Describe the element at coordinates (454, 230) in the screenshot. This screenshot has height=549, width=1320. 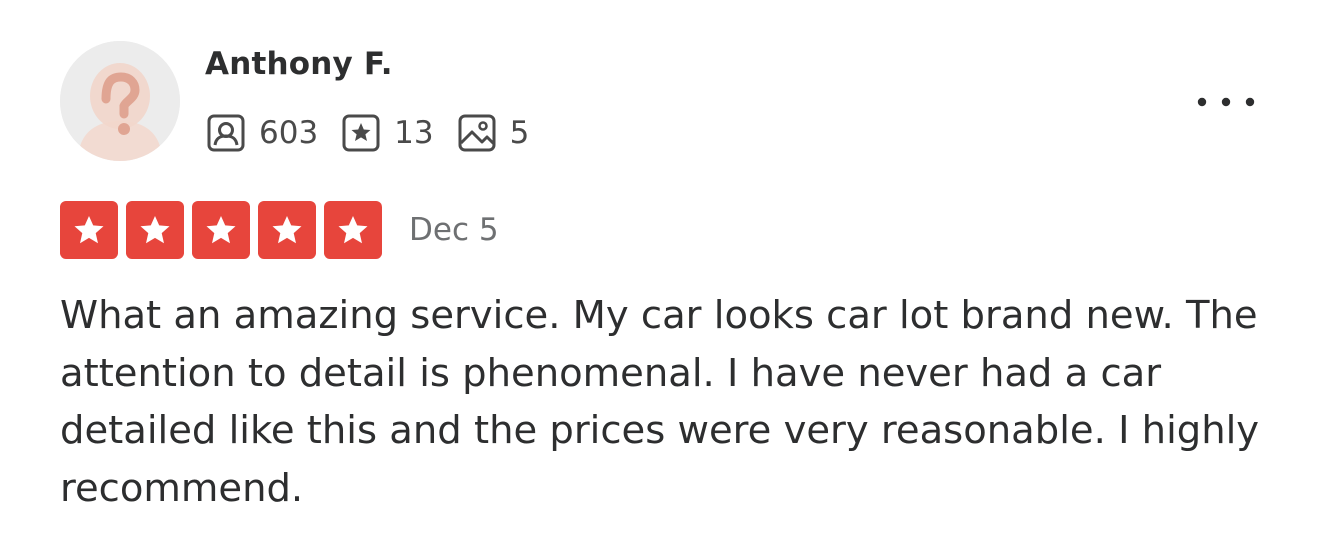
I see `review-date: Dec 5` at that location.